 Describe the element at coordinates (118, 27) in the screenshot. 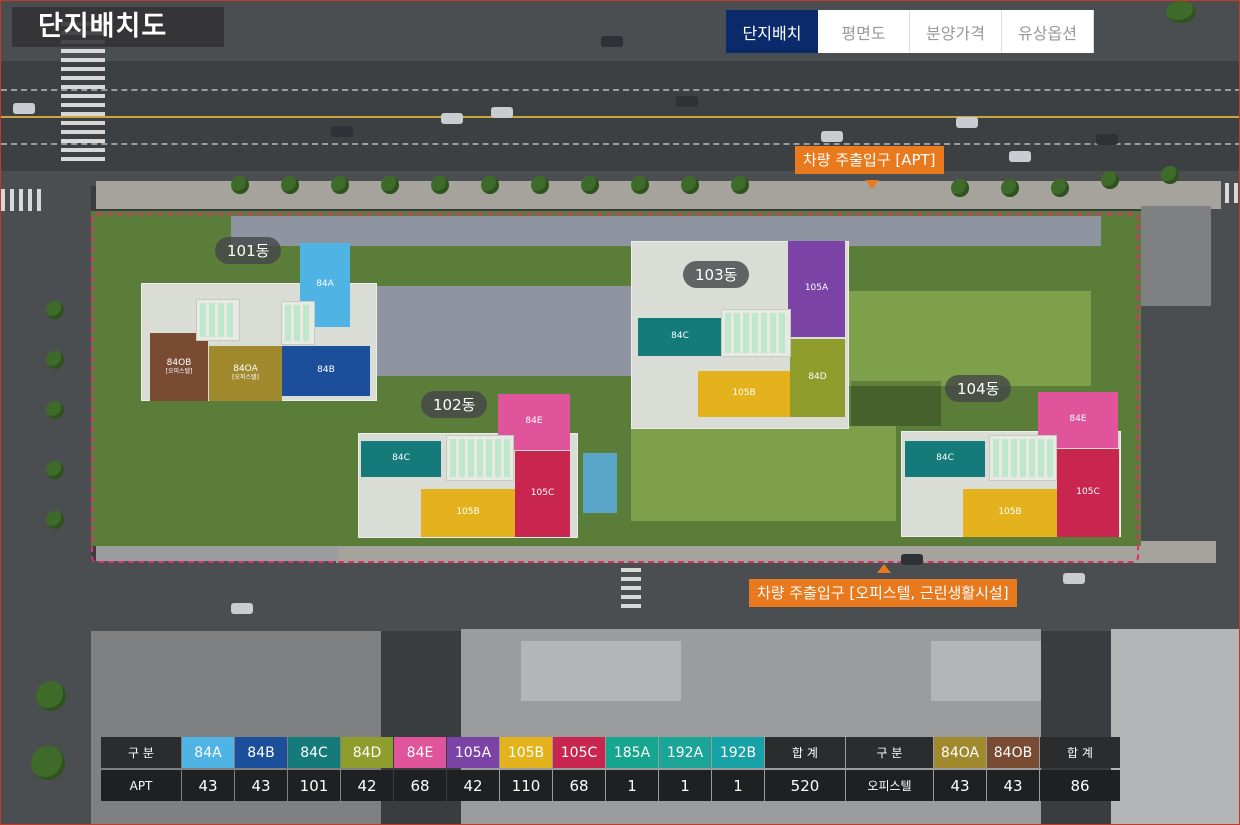

I see `page-title: 단지배치도` at that location.